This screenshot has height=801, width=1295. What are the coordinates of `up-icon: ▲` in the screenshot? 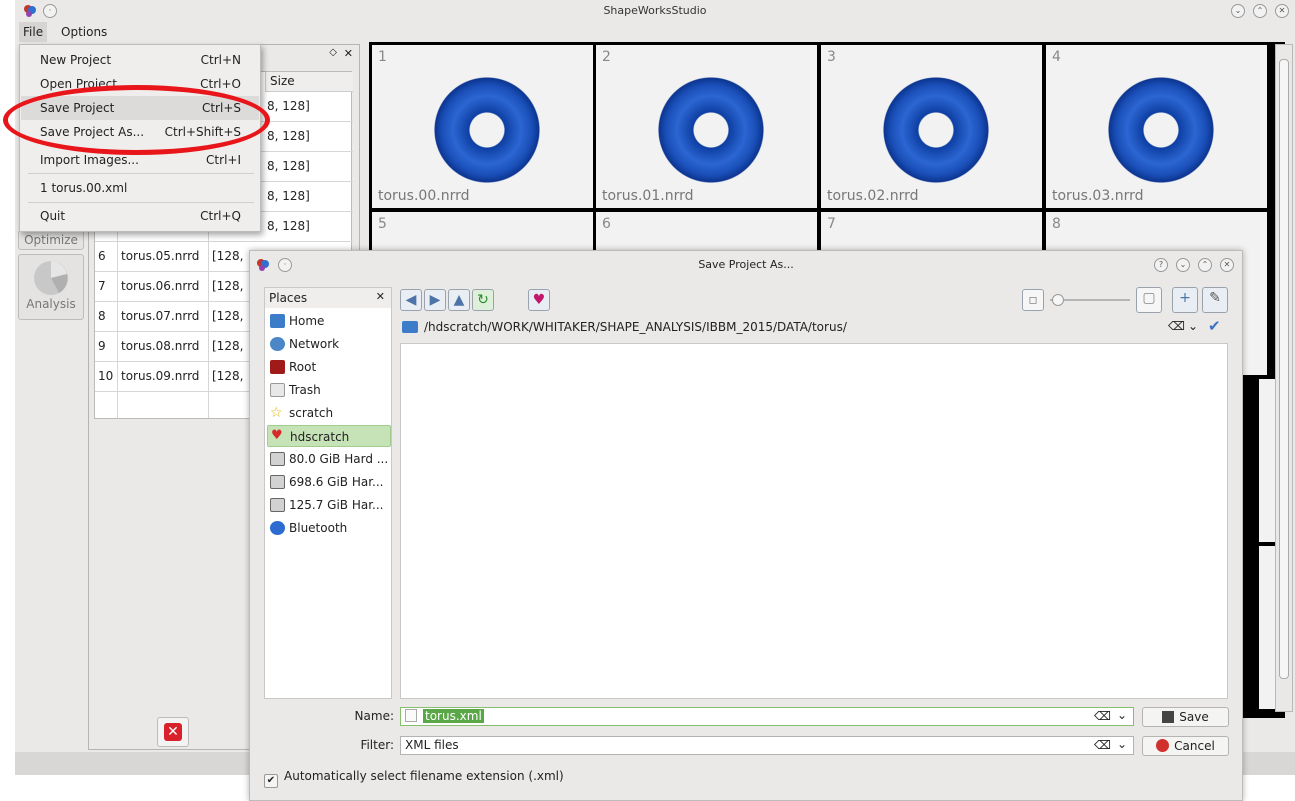 It's located at (459, 300).